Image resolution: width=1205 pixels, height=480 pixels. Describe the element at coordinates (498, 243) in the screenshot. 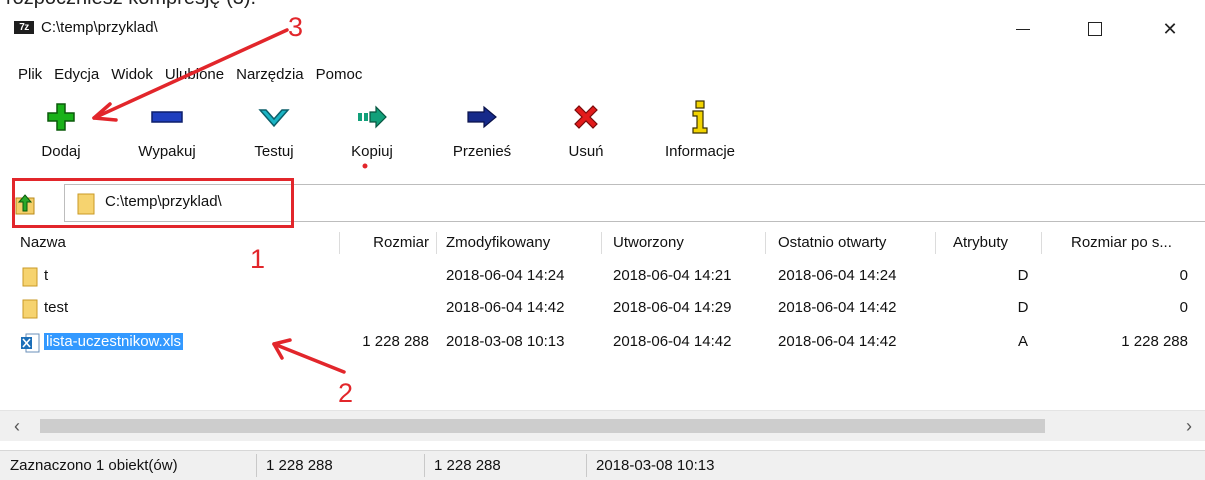

I see `column-header-modified: Zmodyfikowany` at that location.